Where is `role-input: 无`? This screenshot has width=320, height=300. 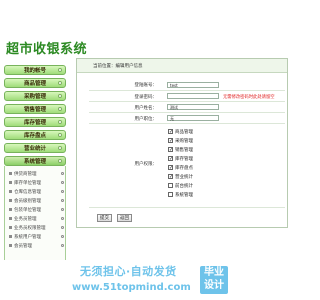 role-input: 无 is located at coordinates (193, 118).